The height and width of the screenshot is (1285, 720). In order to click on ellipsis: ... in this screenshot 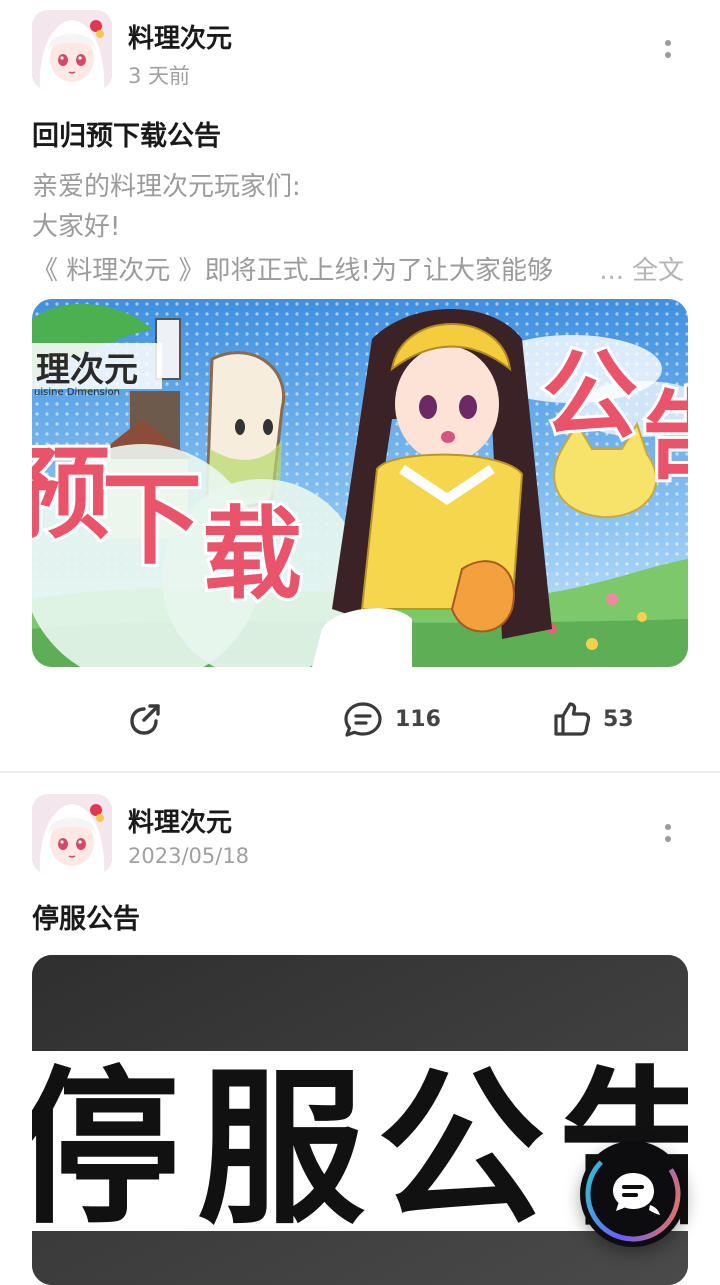, I will do `click(611, 271)`.